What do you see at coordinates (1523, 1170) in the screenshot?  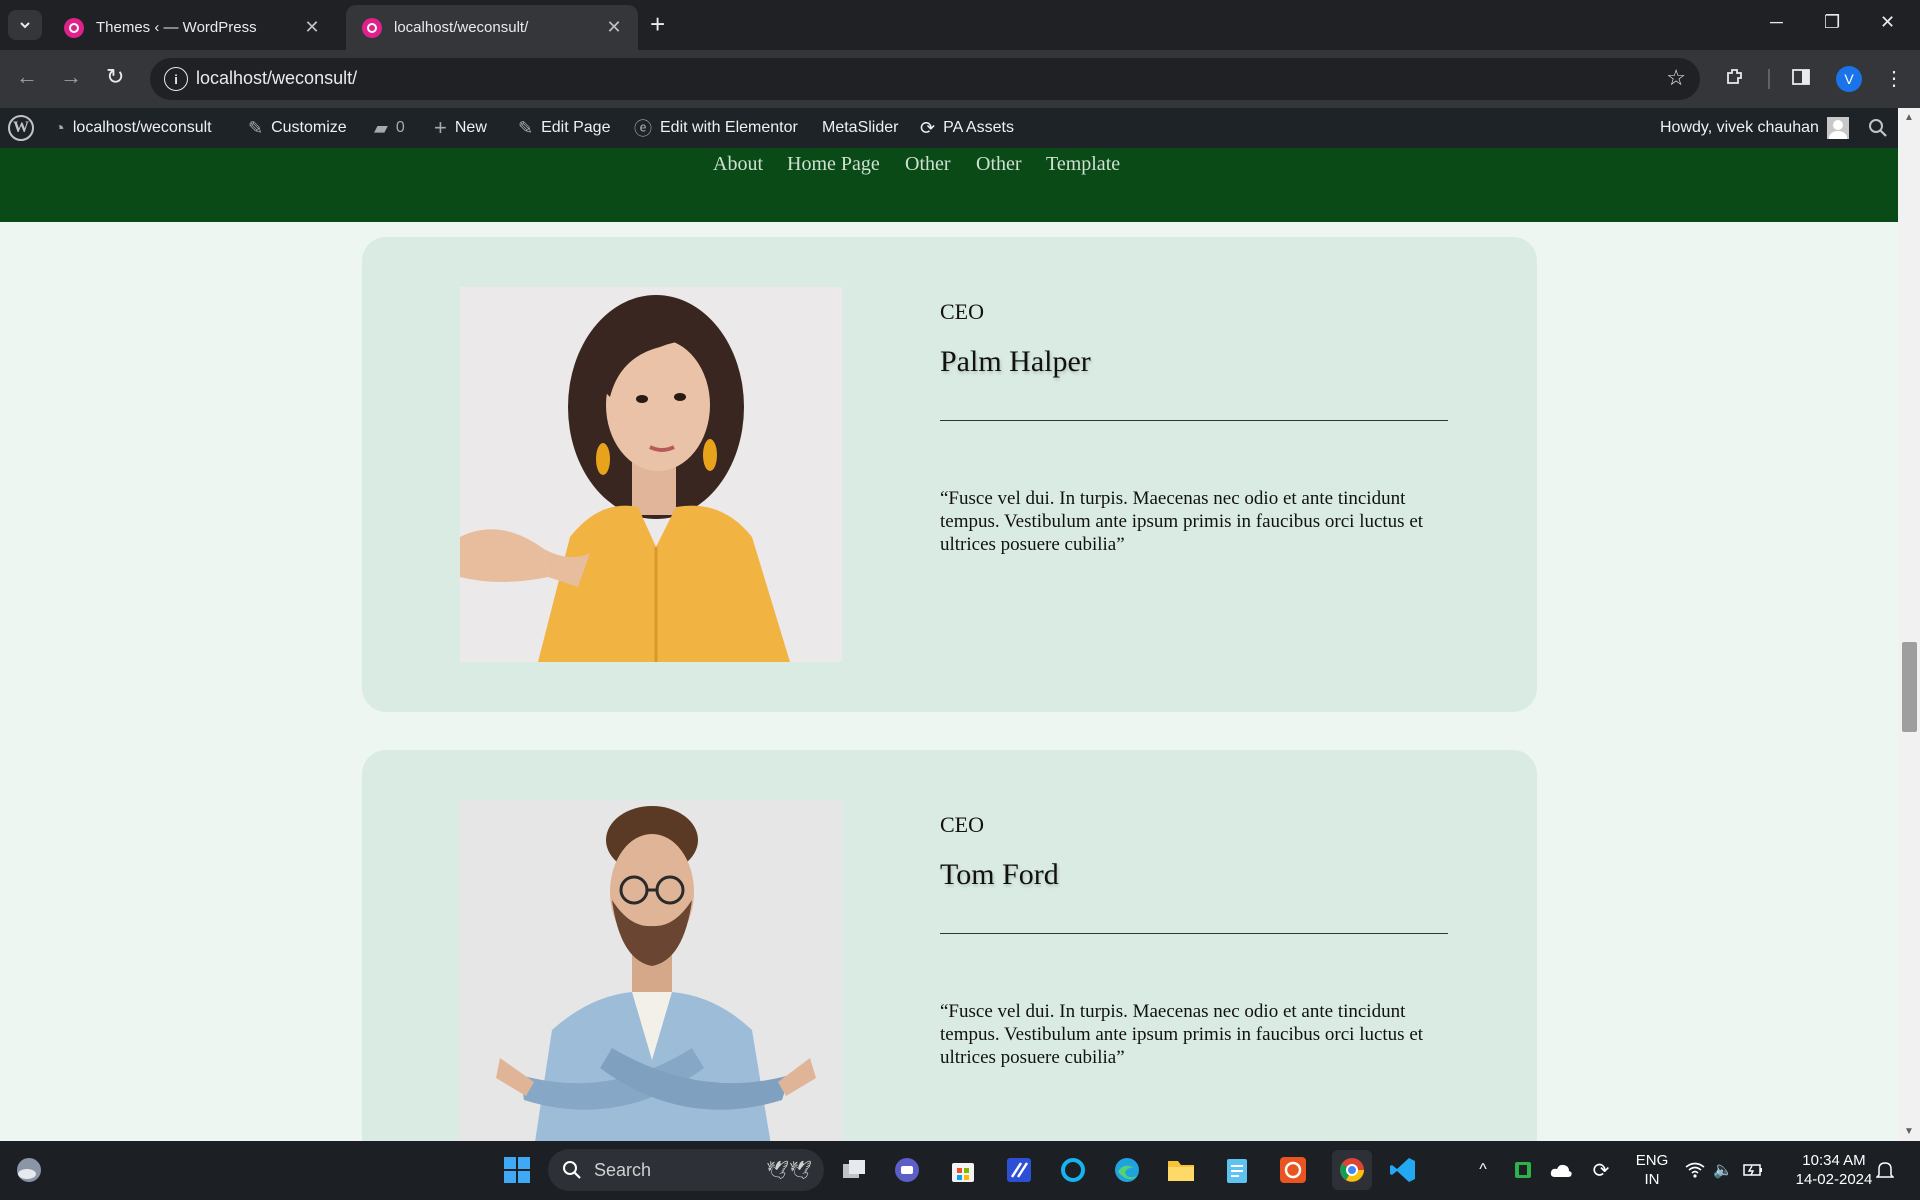 I see `tray-app-green-icon` at bounding box center [1523, 1170].